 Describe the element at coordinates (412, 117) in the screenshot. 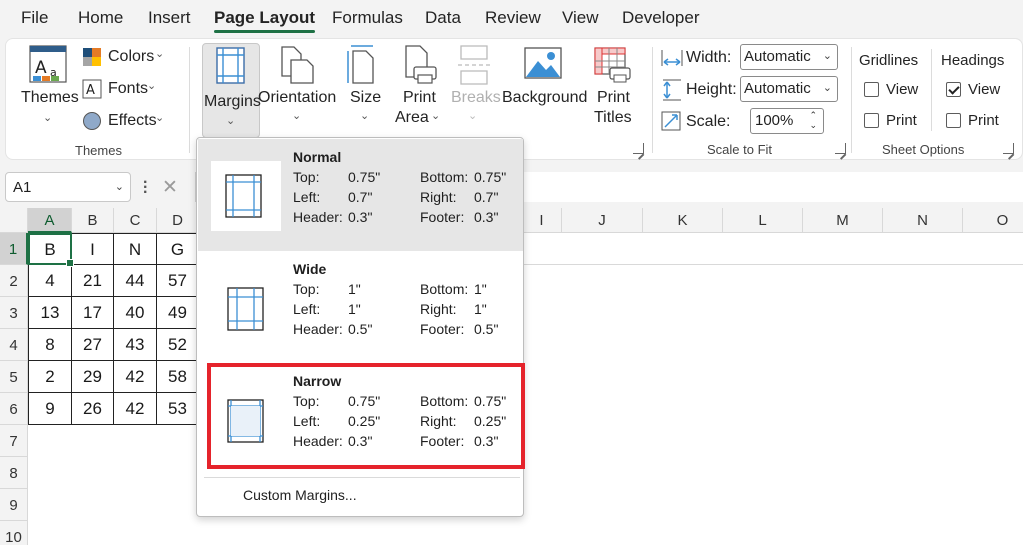

I see `print-area-label-2: Area` at that location.